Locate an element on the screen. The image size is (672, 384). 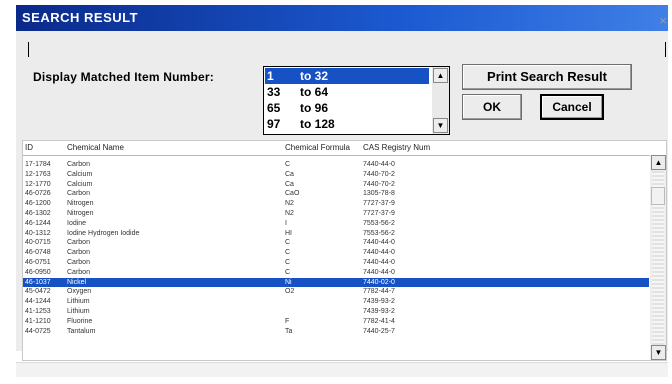
table-row: 41-1253 Lithium 7439-93-2 is located at coordinates (336, 312).